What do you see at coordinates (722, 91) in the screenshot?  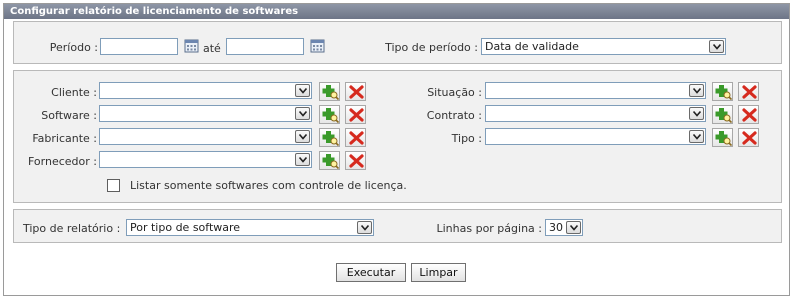 I see `add-situacao-button` at bounding box center [722, 91].